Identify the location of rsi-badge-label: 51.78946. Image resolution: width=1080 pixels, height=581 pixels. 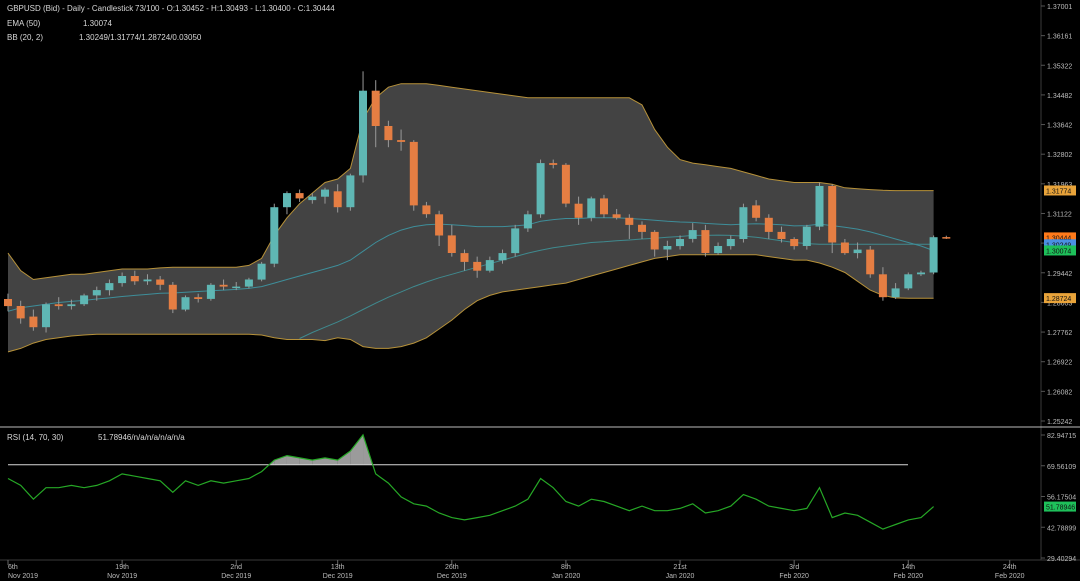
(1060, 508).